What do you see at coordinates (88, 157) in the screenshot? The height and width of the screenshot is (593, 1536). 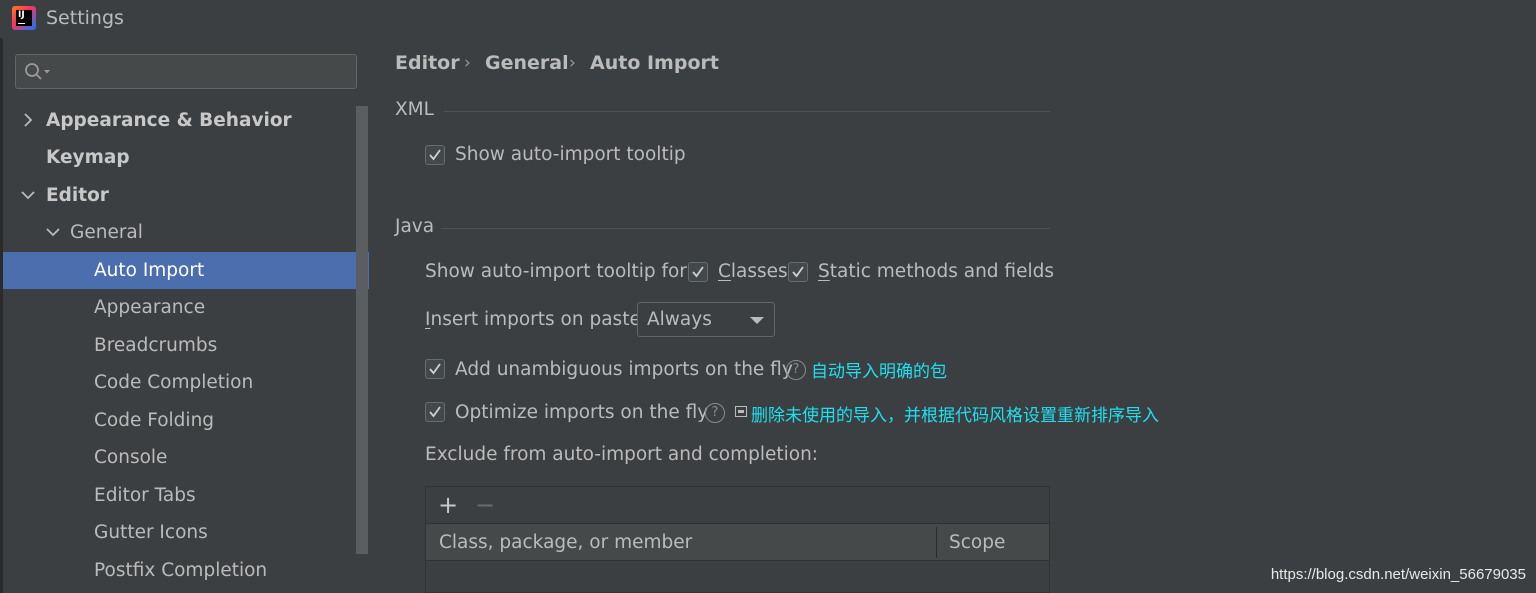 I see `sidebar-item-label: Keymap` at bounding box center [88, 157].